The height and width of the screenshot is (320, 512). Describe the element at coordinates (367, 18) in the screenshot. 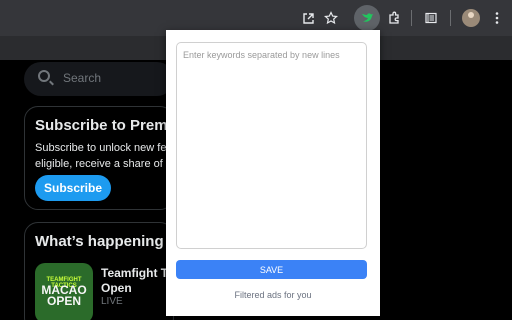

I see `bird-icon` at that location.